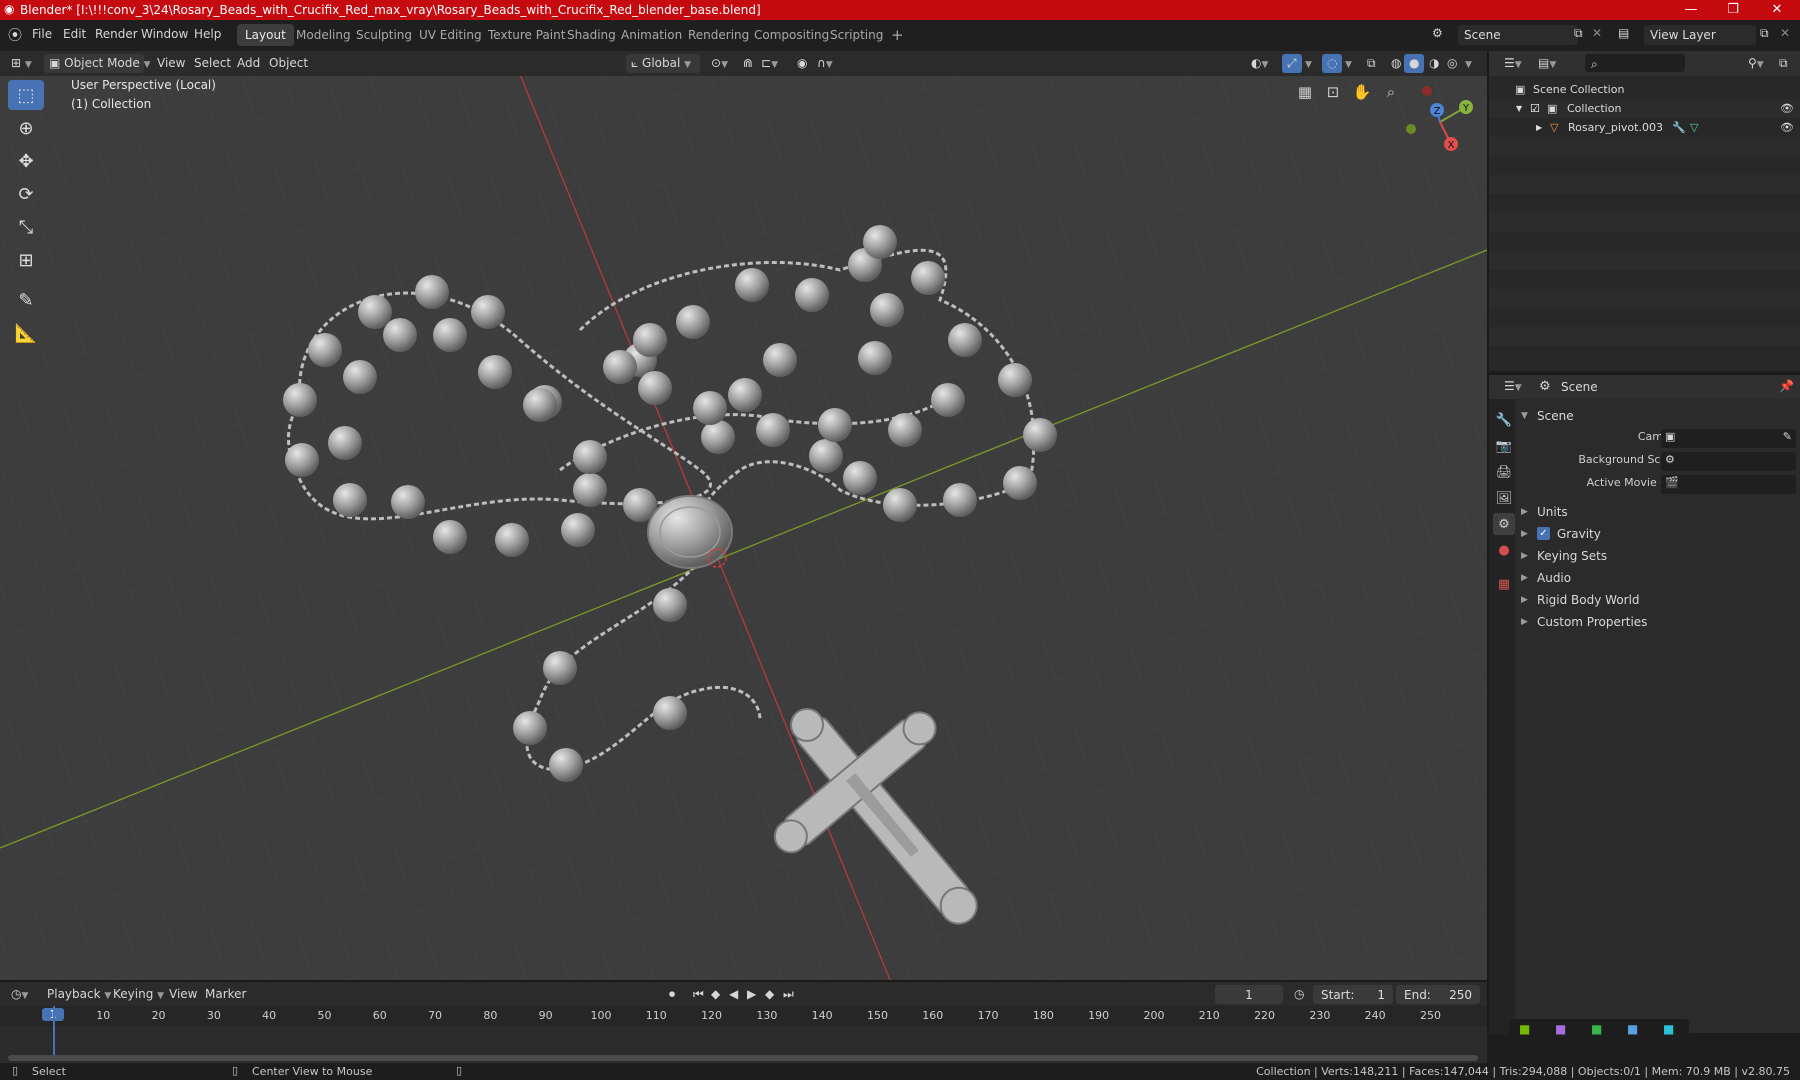 The height and width of the screenshot is (1080, 1800). What do you see at coordinates (26, 300) in the screenshot?
I see `annotate-tool-icon: ✎` at bounding box center [26, 300].